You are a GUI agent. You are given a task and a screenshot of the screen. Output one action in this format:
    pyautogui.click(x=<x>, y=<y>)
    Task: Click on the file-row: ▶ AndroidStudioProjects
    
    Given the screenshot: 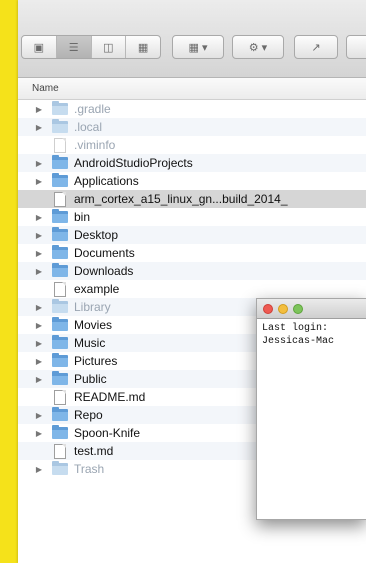 What is the action you would take?
    pyautogui.click(x=192, y=163)
    